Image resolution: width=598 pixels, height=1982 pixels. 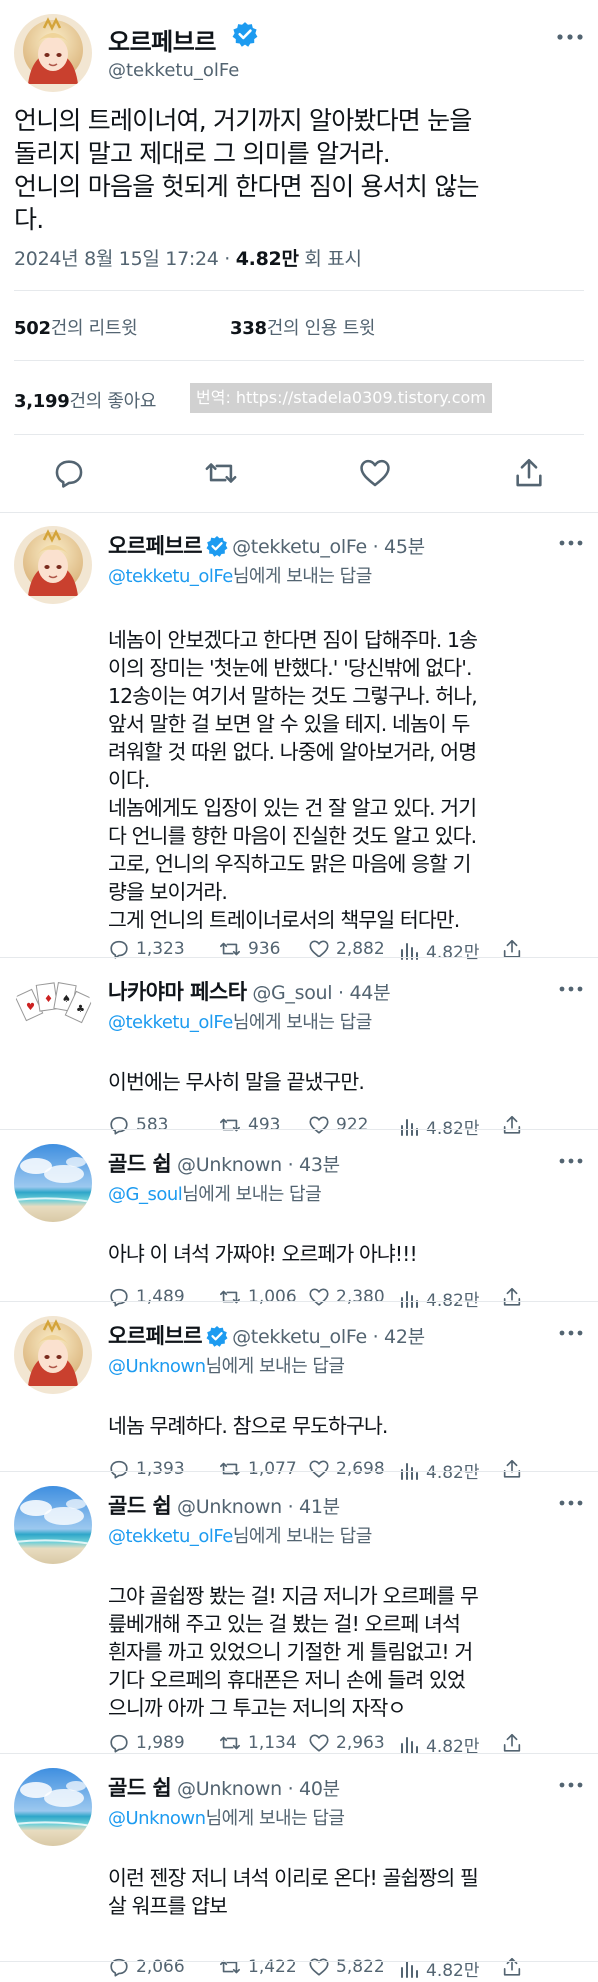 I want to click on verified-badge-icon, so click(x=217, y=1336).